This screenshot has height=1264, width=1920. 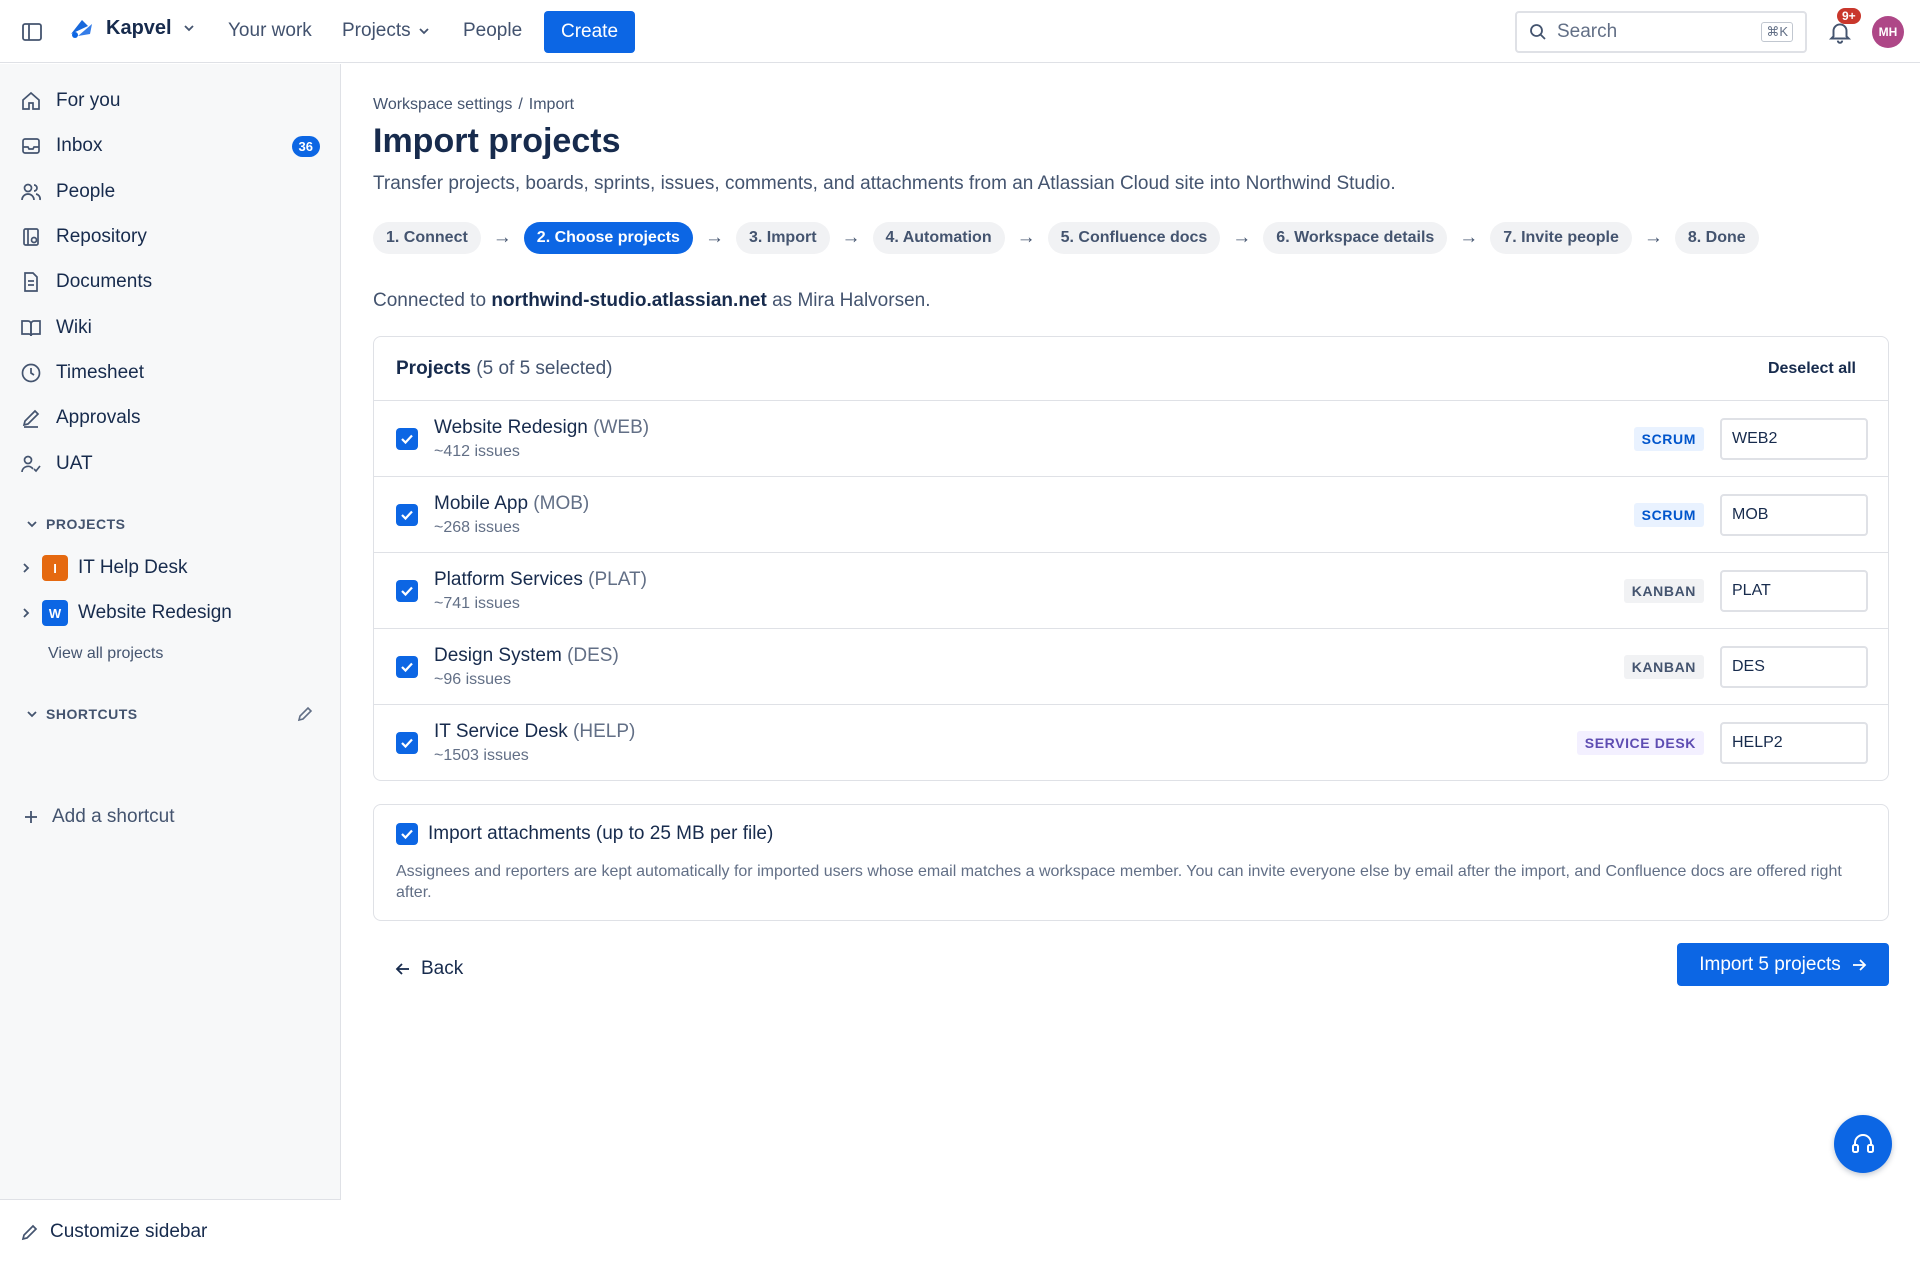 I want to click on customize-sidebar-button: Customize sidebar, so click(x=170, y=1231).